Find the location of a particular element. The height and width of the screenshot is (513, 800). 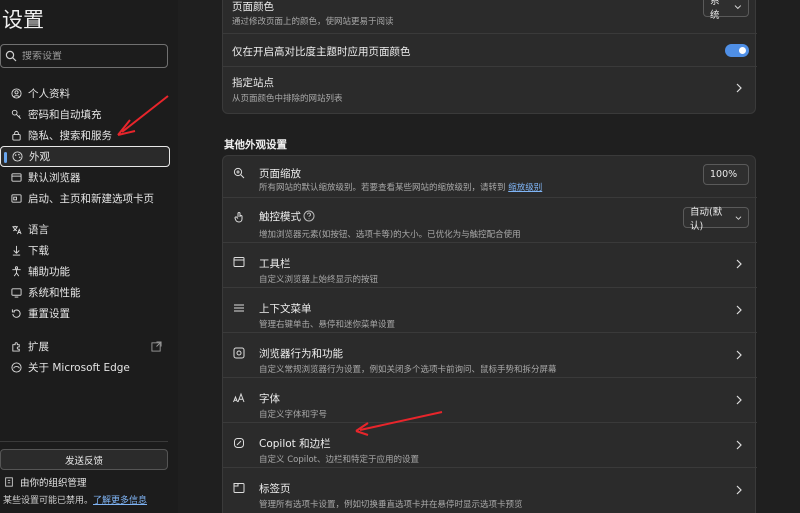

zoom-desc-text: 所有网站的默认缩放级别。若要查看某些网站的缩放级别，请转到 is located at coordinates (382, 188).